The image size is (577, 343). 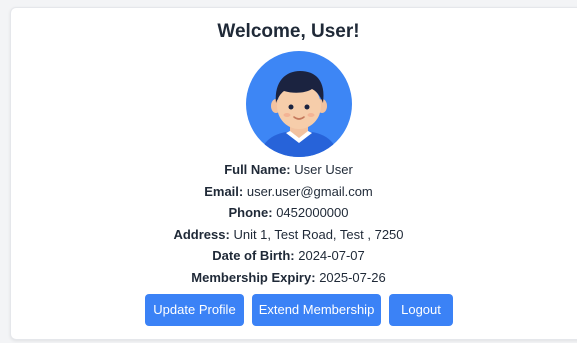 I want to click on full-name-label: Full Name:, so click(x=257, y=169).